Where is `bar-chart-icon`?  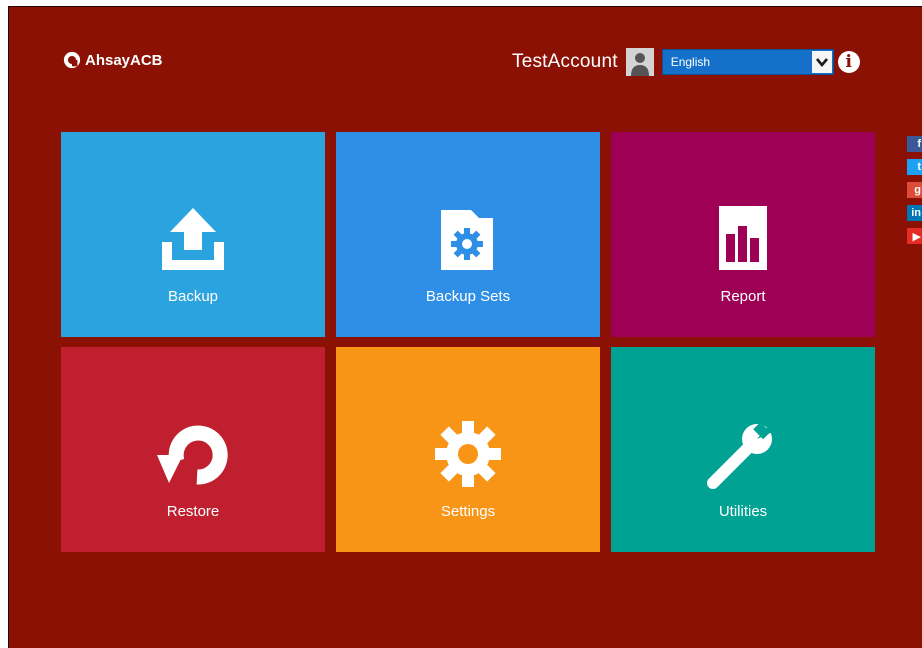 bar-chart-icon is located at coordinates (743, 239).